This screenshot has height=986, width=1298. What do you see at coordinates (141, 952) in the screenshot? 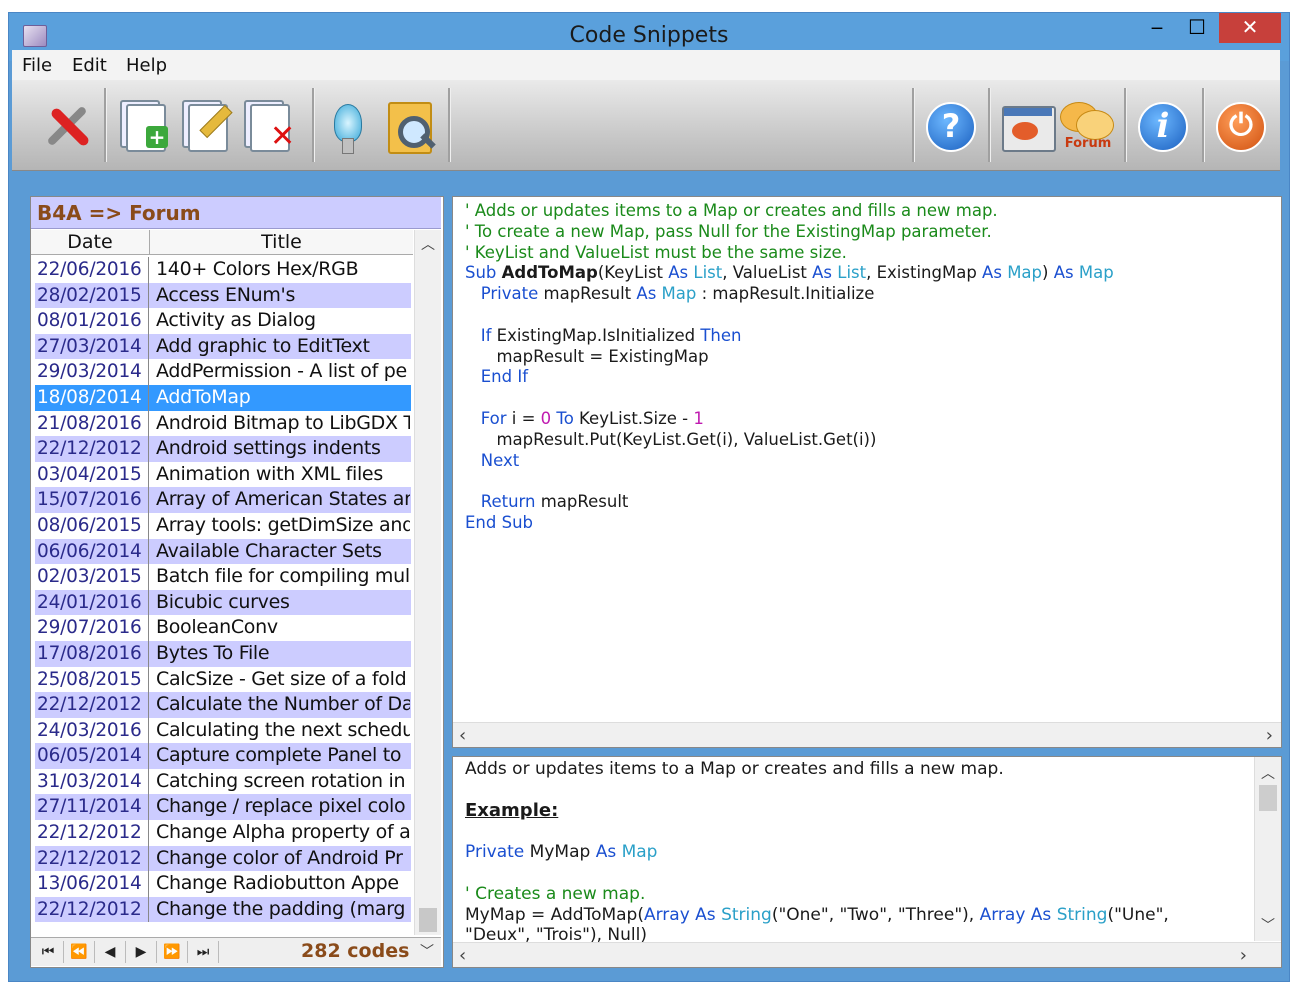
I see `next-record-button: ▶` at bounding box center [141, 952].